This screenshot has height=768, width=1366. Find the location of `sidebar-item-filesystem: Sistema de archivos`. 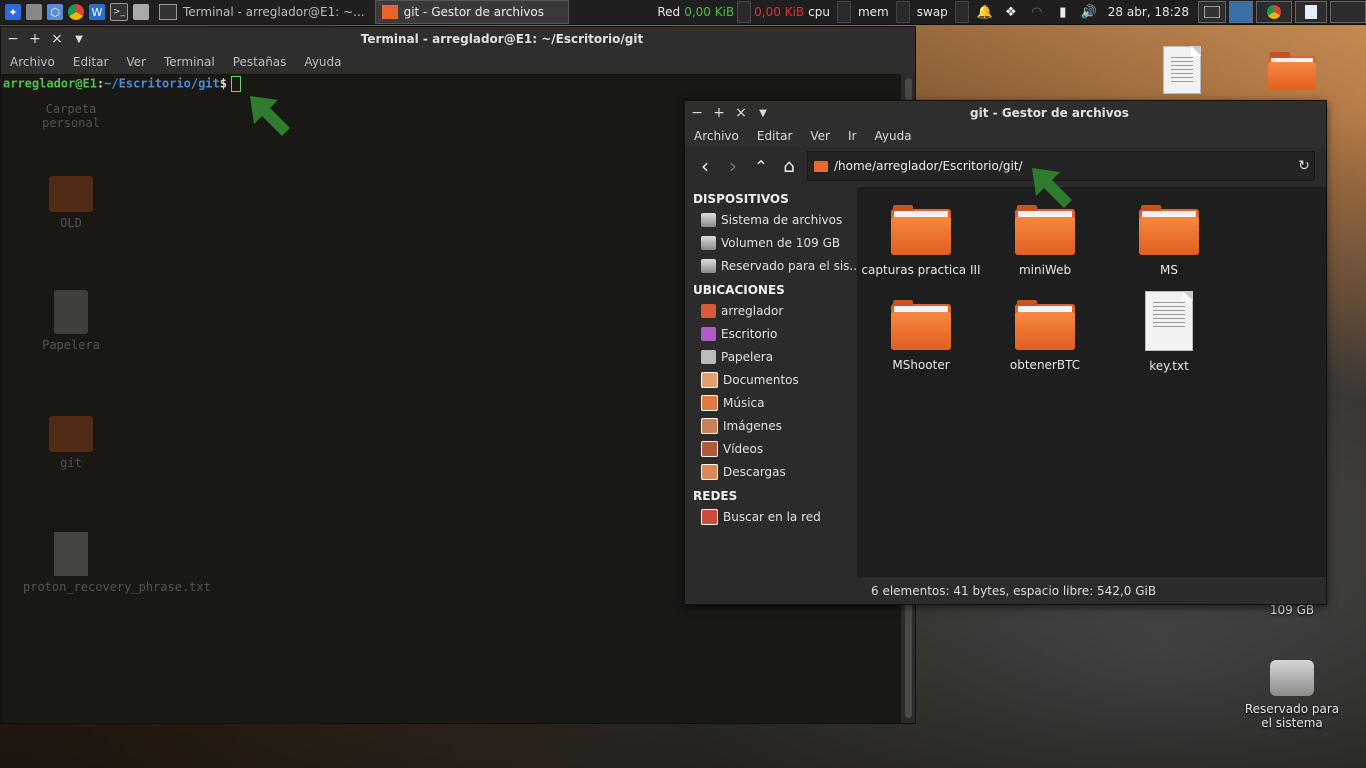

sidebar-item-filesystem: Sistema de archivos is located at coordinates (771, 219).